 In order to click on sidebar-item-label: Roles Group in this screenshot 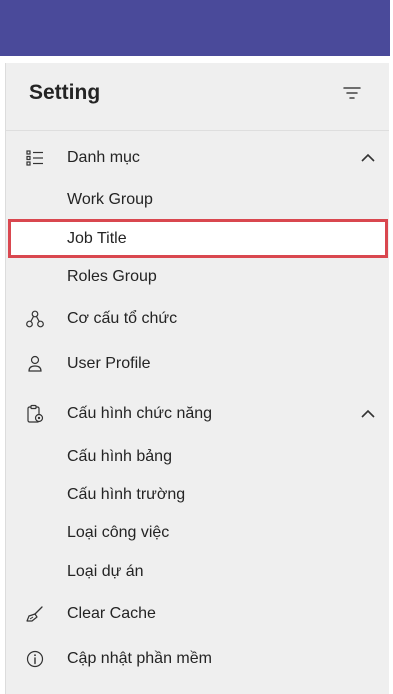, I will do `click(112, 276)`.